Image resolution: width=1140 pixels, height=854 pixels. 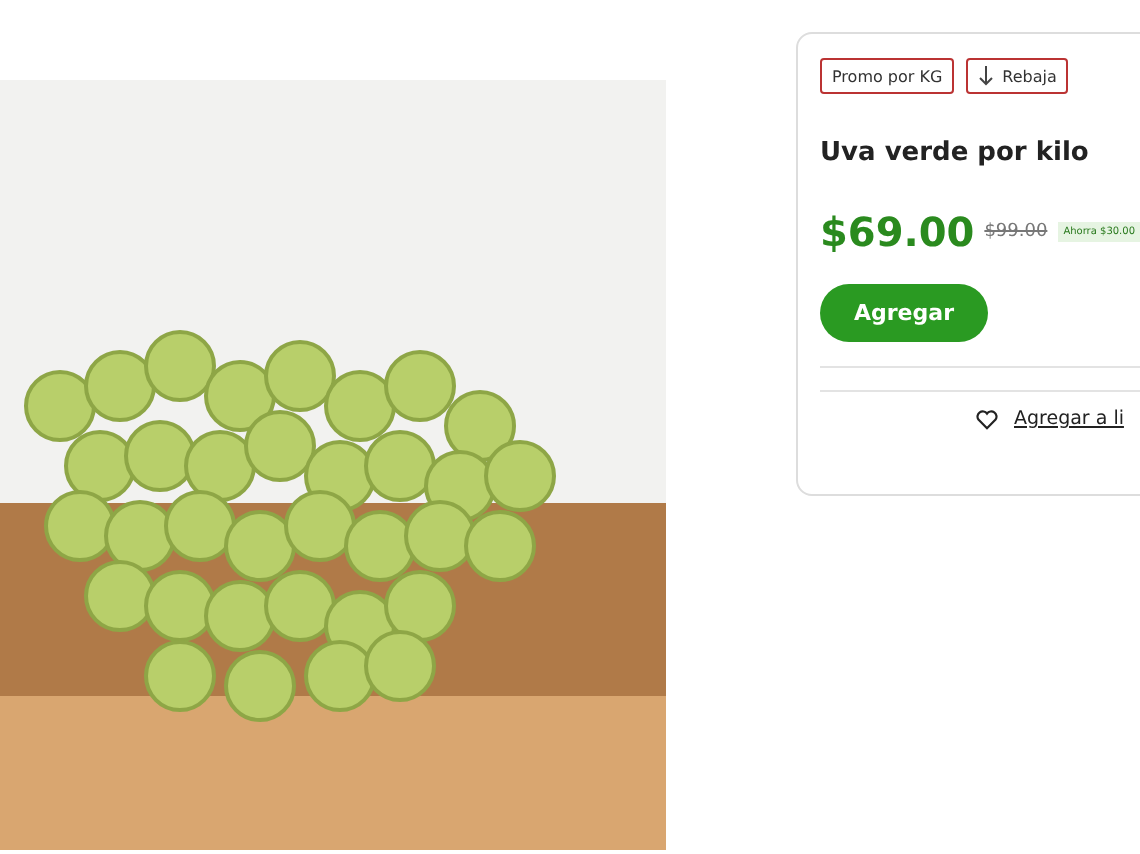 What do you see at coordinates (904, 313) in the screenshot?
I see `add-button: Agregar` at bounding box center [904, 313].